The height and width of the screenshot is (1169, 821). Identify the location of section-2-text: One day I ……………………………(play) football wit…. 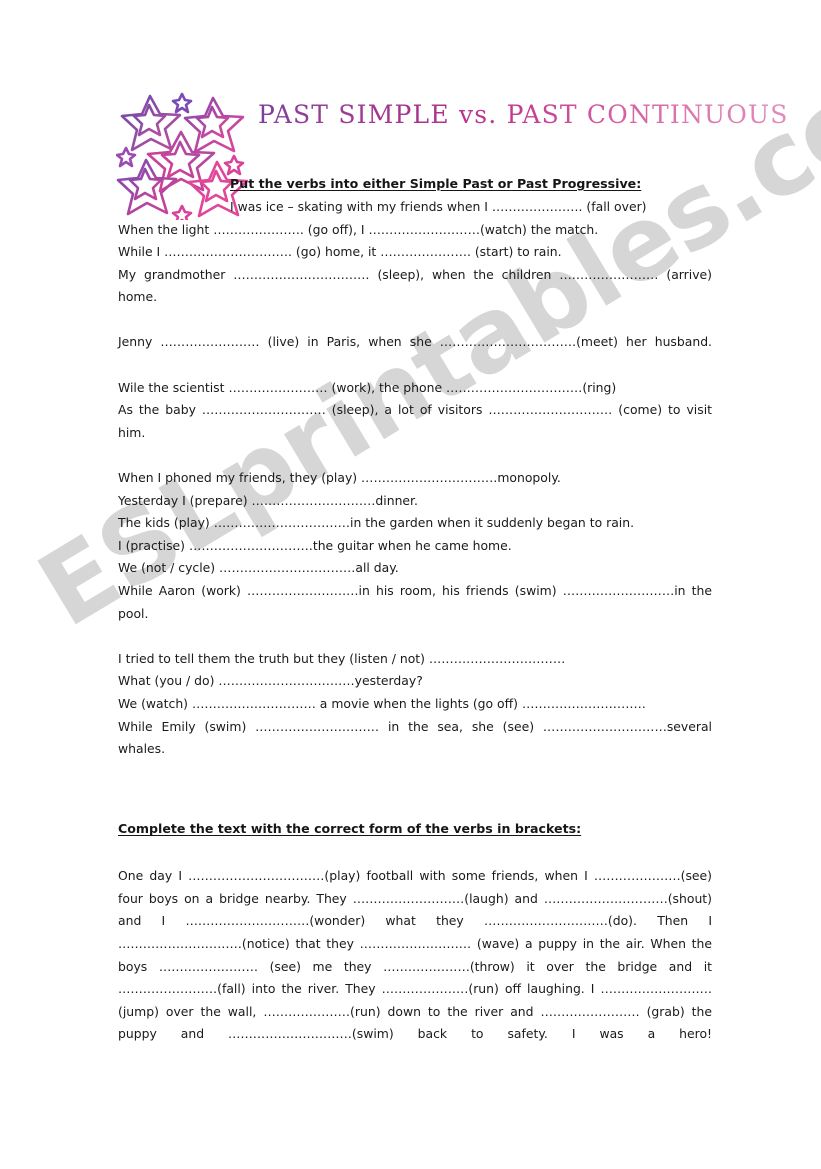
(415, 955).